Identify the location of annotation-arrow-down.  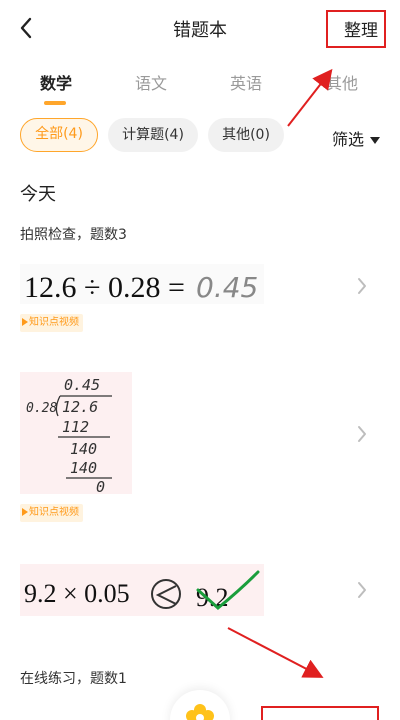
(275, 652).